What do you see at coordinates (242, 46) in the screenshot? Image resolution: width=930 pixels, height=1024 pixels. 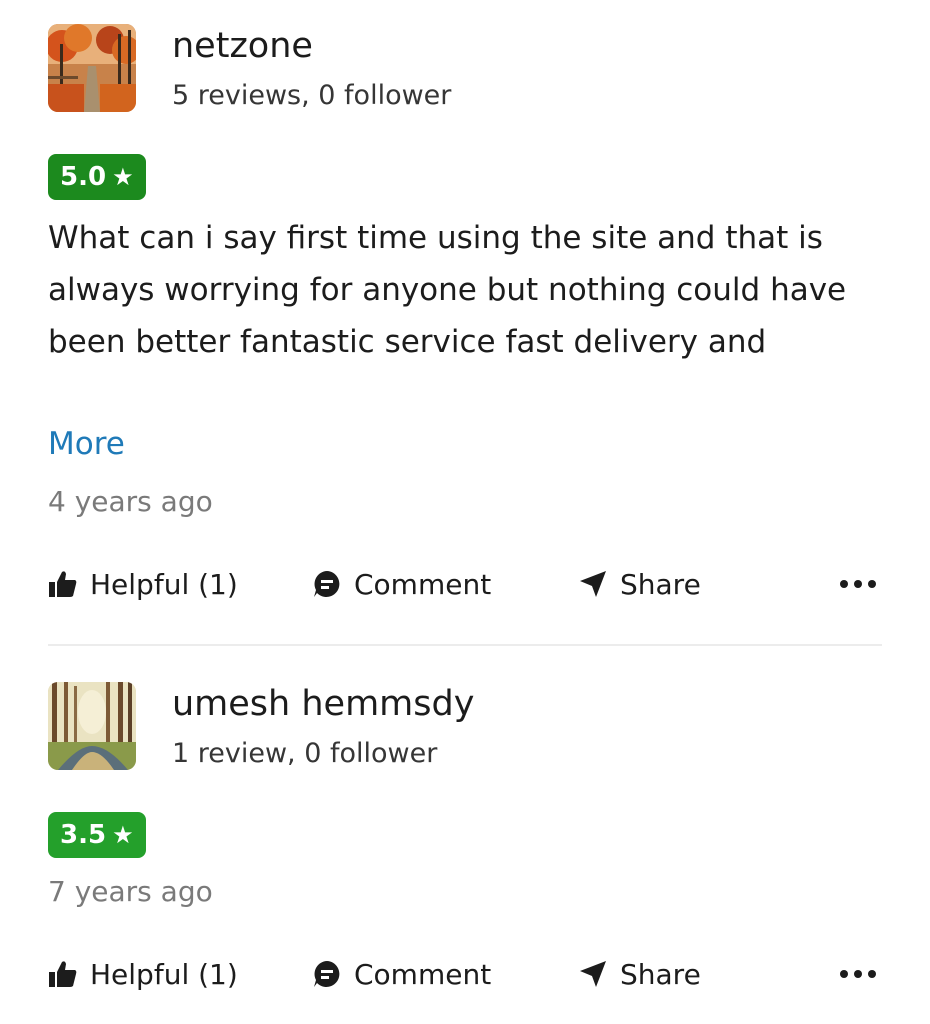 I see `user-name: netzone` at bounding box center [242, 46].